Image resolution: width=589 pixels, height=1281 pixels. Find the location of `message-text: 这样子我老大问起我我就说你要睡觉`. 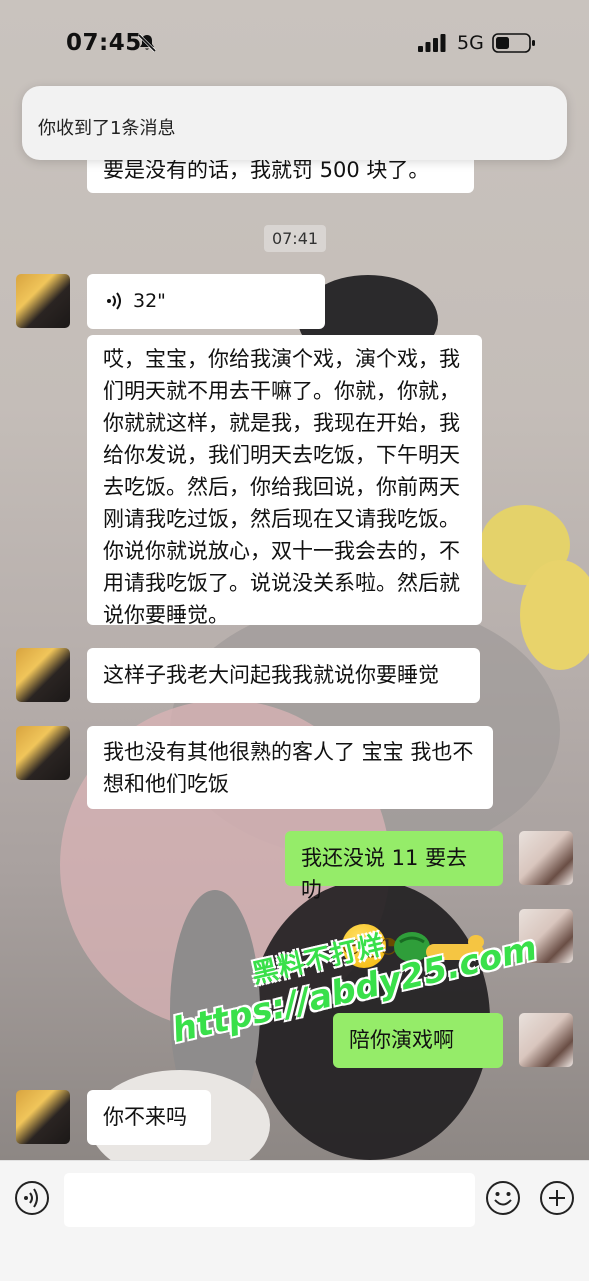

message-text: 这样子我老大问起我我就说你要睡觉 is located at coordinates (271, 675).